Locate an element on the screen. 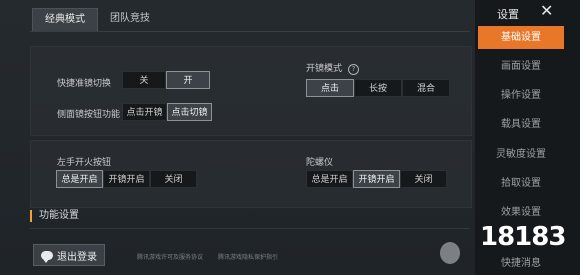 The width and height of the screenshot is (580, 275). scope-mode-label-text: 开镜模式 is located at coordinates (324, 69).